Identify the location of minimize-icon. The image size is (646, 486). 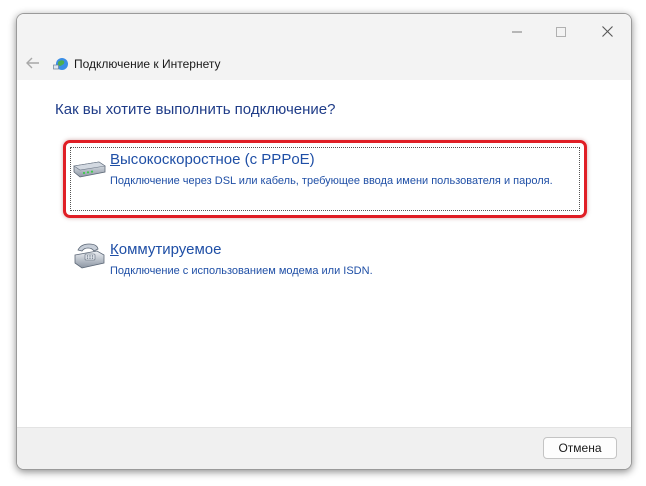
(517, 32).